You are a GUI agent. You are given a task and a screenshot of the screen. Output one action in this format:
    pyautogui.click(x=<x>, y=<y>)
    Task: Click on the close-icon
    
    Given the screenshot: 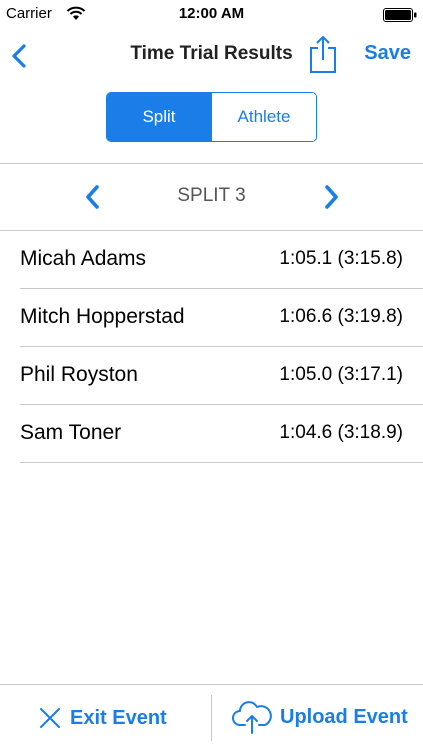 What is the action you would take?
    pyautogui.click(x=50, y=718)
    